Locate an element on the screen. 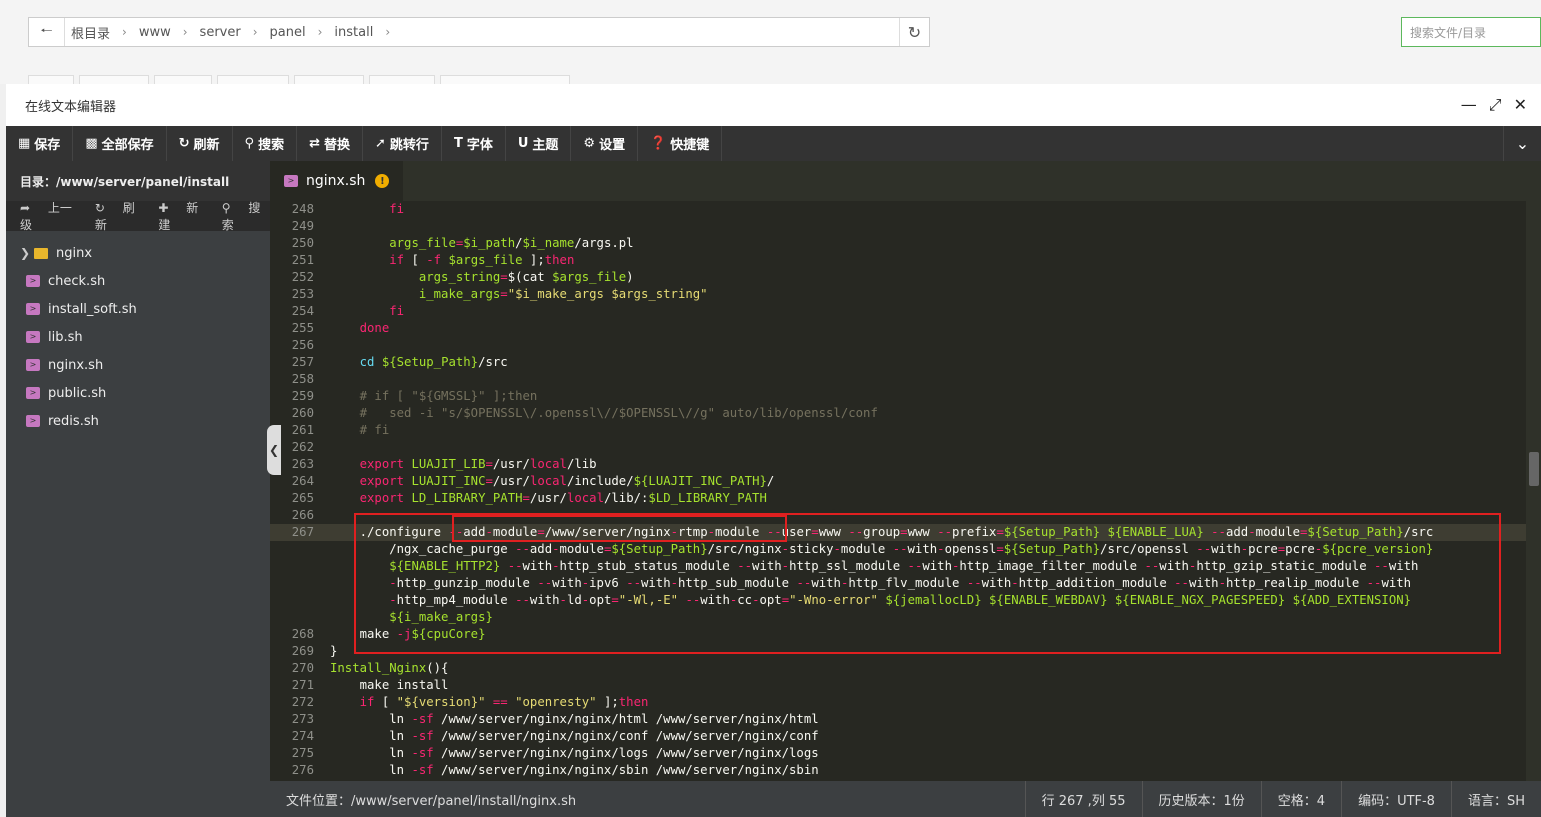  save-all-button: ▩ 全部保存 is located at coordinates (120, 143).